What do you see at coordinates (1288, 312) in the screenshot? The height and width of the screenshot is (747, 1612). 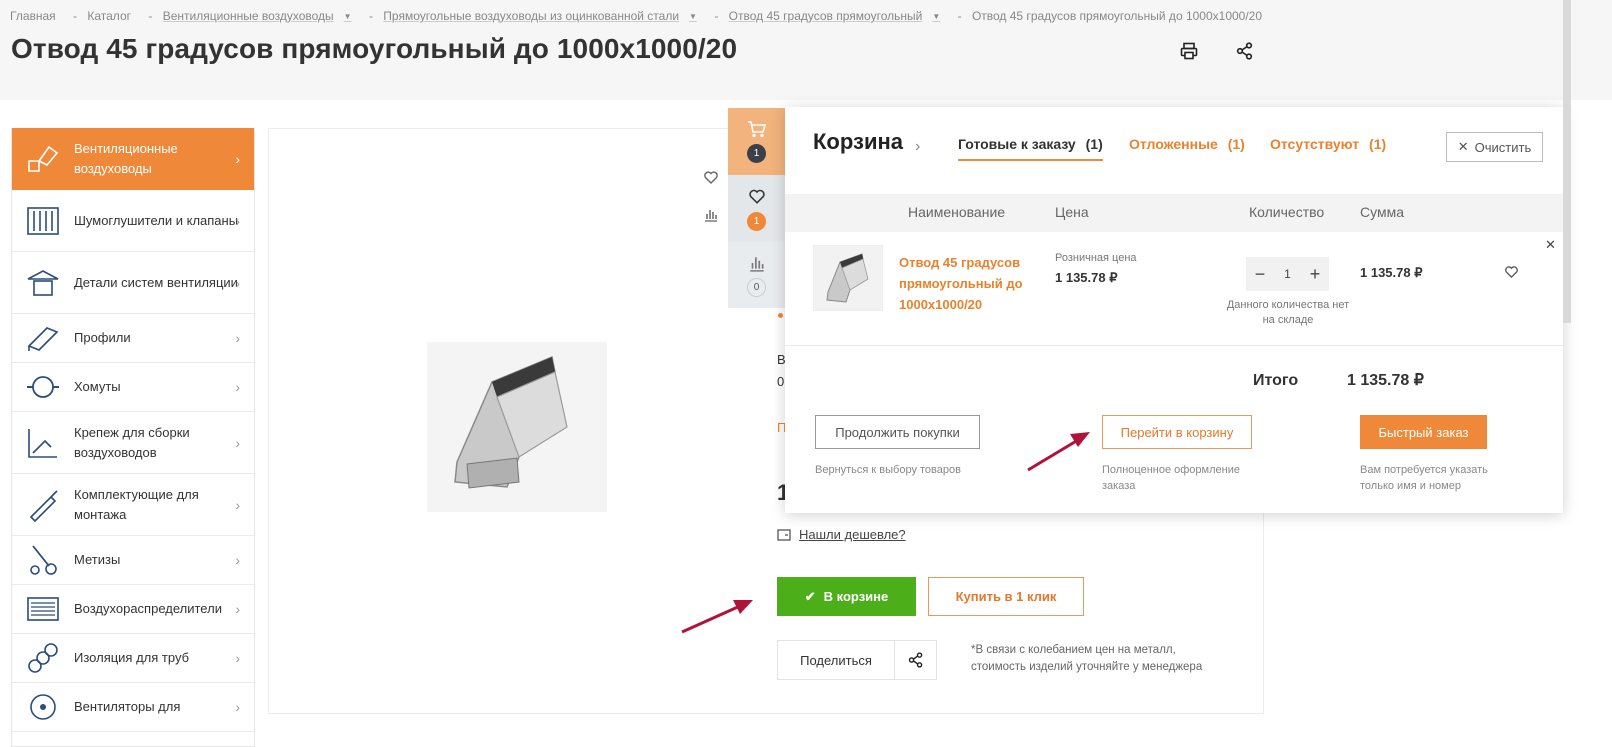 I see `quantity-warning: Данного количества нет на складе` at bounding box center [1288, 312].